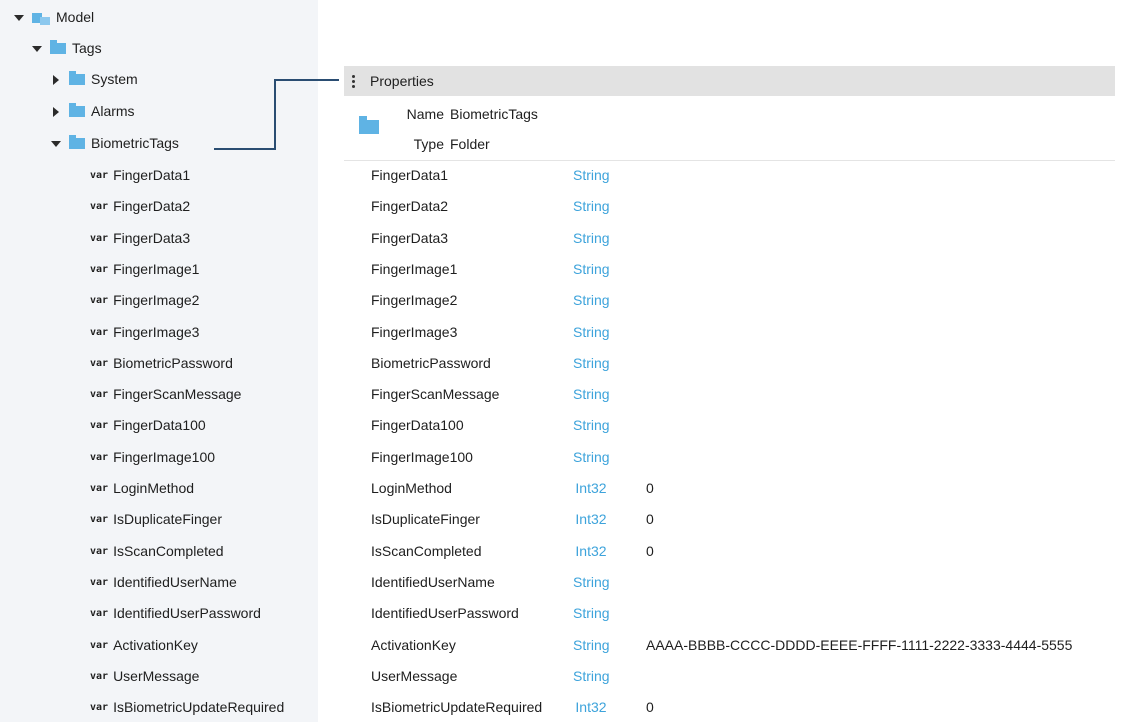 This screenshot has width=1127, height=723. What do you see at coordinates (729, 81) in the screenshot?
I see `properties-header: Properties` at bounding box center [729, 81].